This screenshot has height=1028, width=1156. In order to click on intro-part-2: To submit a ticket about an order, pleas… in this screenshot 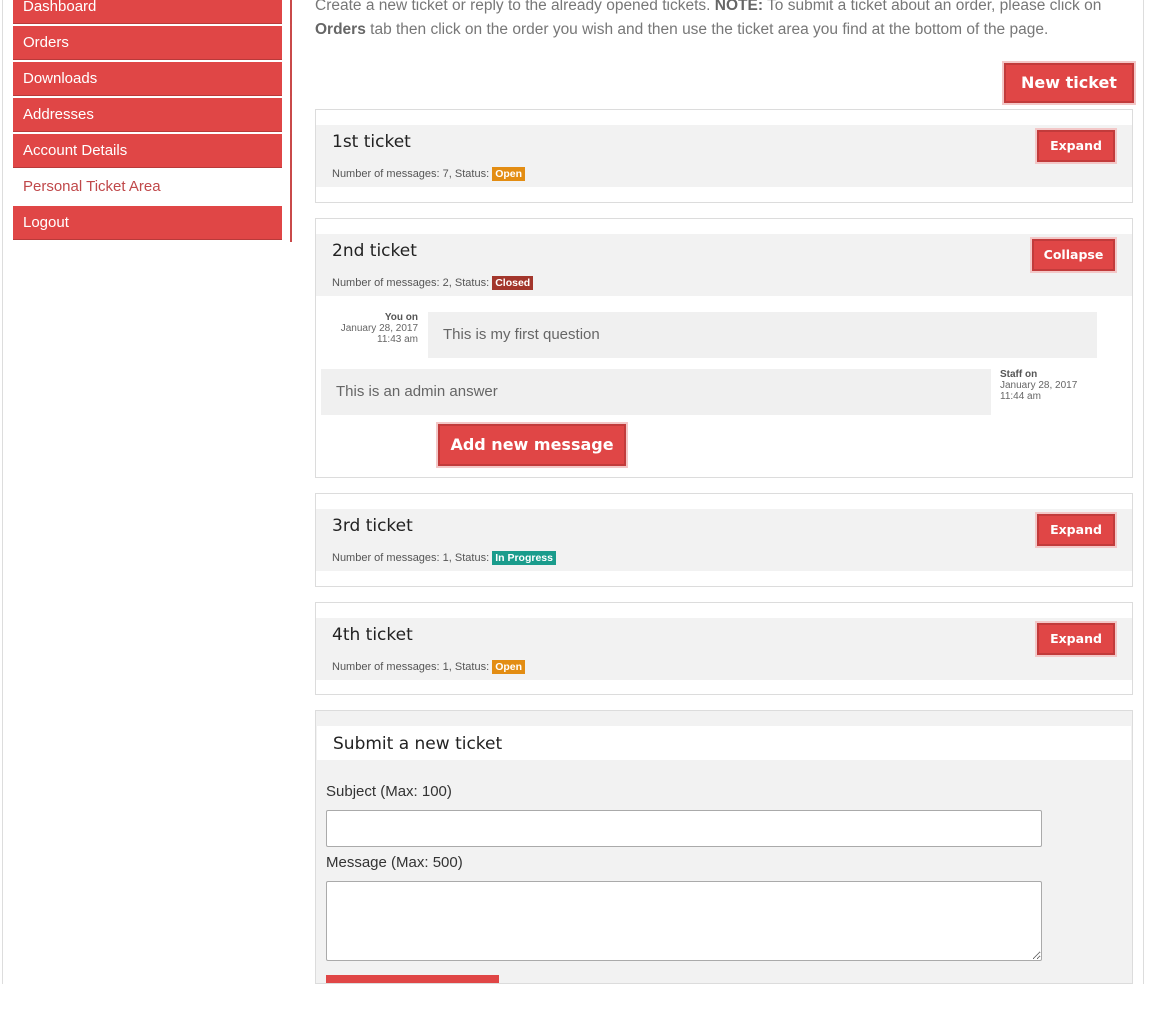, I will do `click(932, 7)`.